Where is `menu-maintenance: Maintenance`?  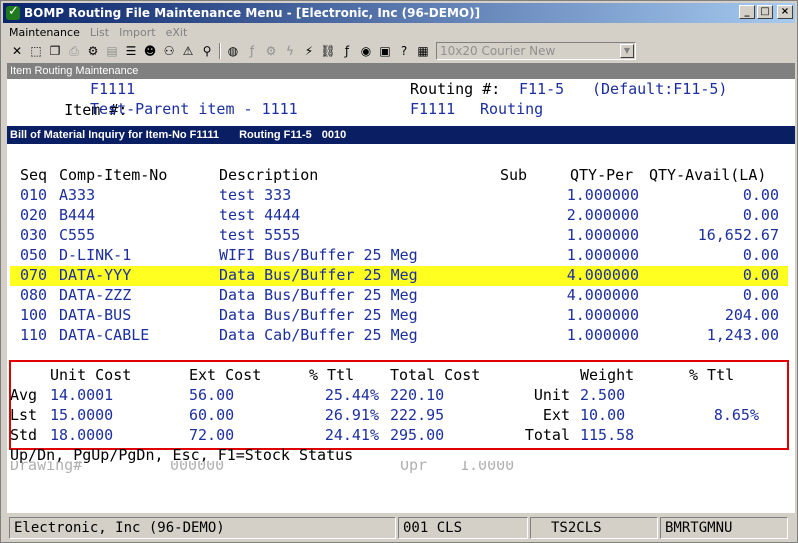 menu-maintenance: Maintenance is located at coordinates (44, 32).